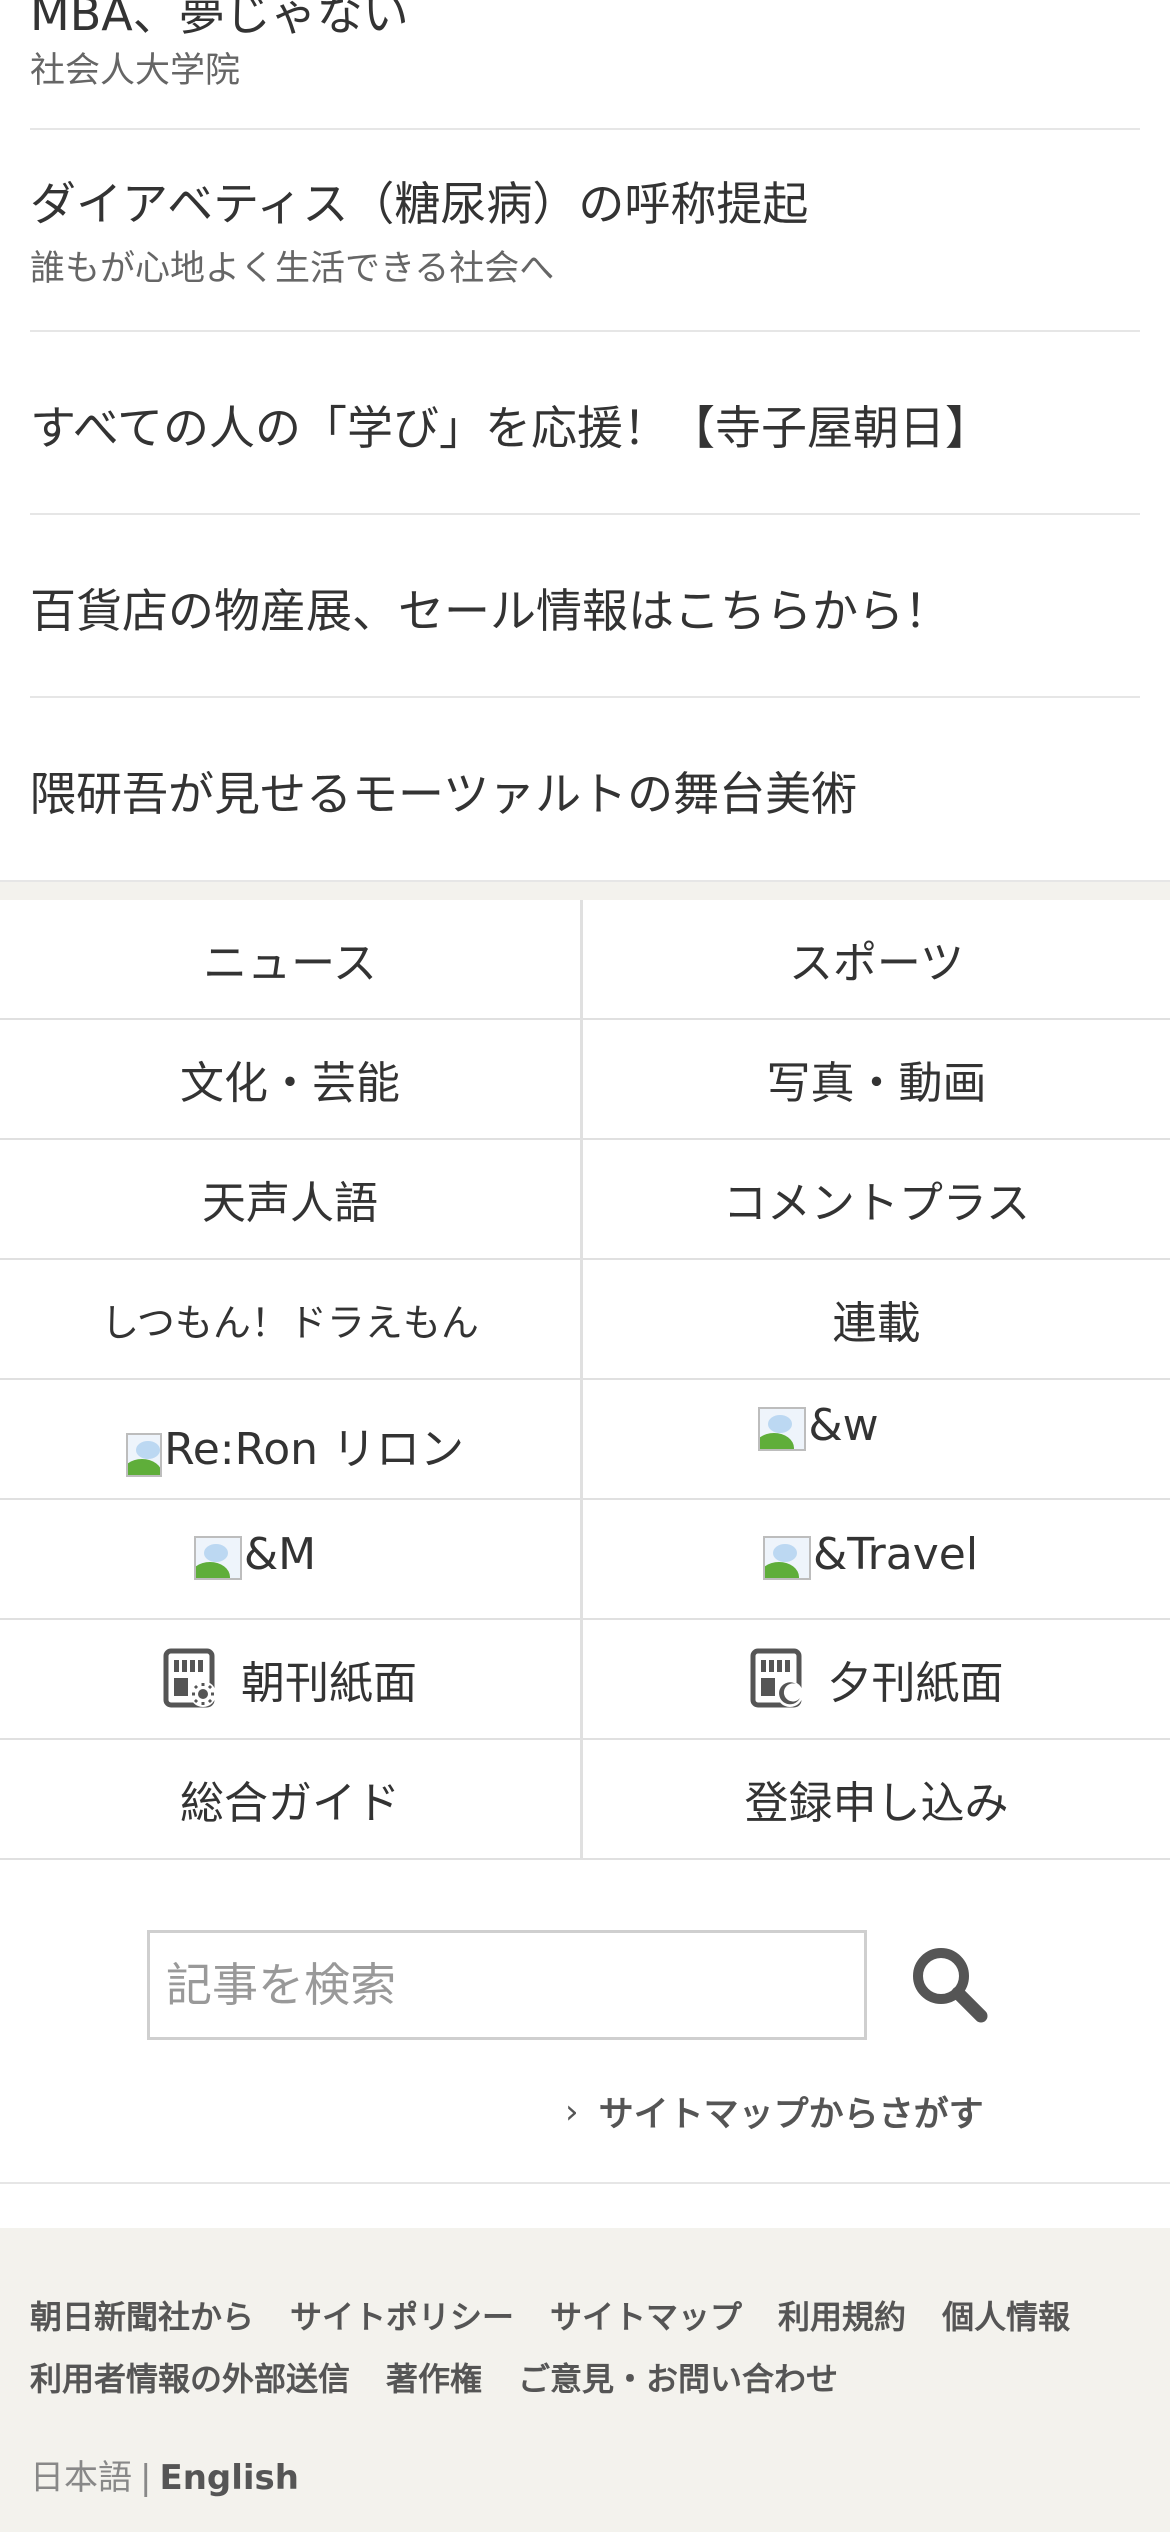 The height and width of the screenshot is (2532, 1170). I want to click on nav-and-w: &w, so click(876, 1440).